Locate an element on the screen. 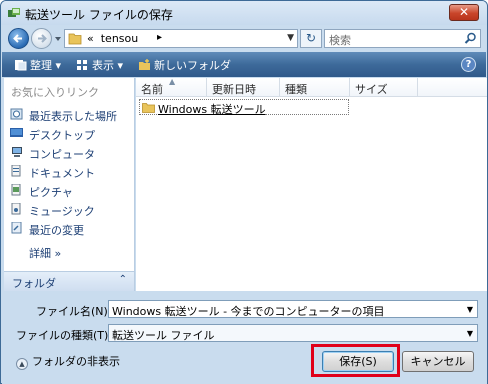 The width and height of the screenshot is (488, 384). refresh-icon: ↻ is located at coordinates (311, 38).